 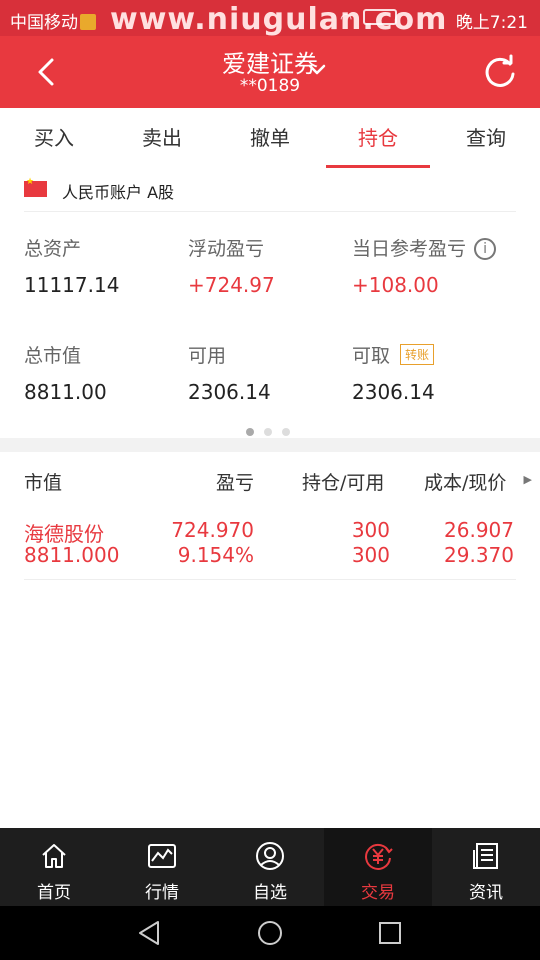 What do you see at coordinates (465, 483) in the screenshot?
I see `header-cost-price: 成本/现价` at bounding box center [465, 483].